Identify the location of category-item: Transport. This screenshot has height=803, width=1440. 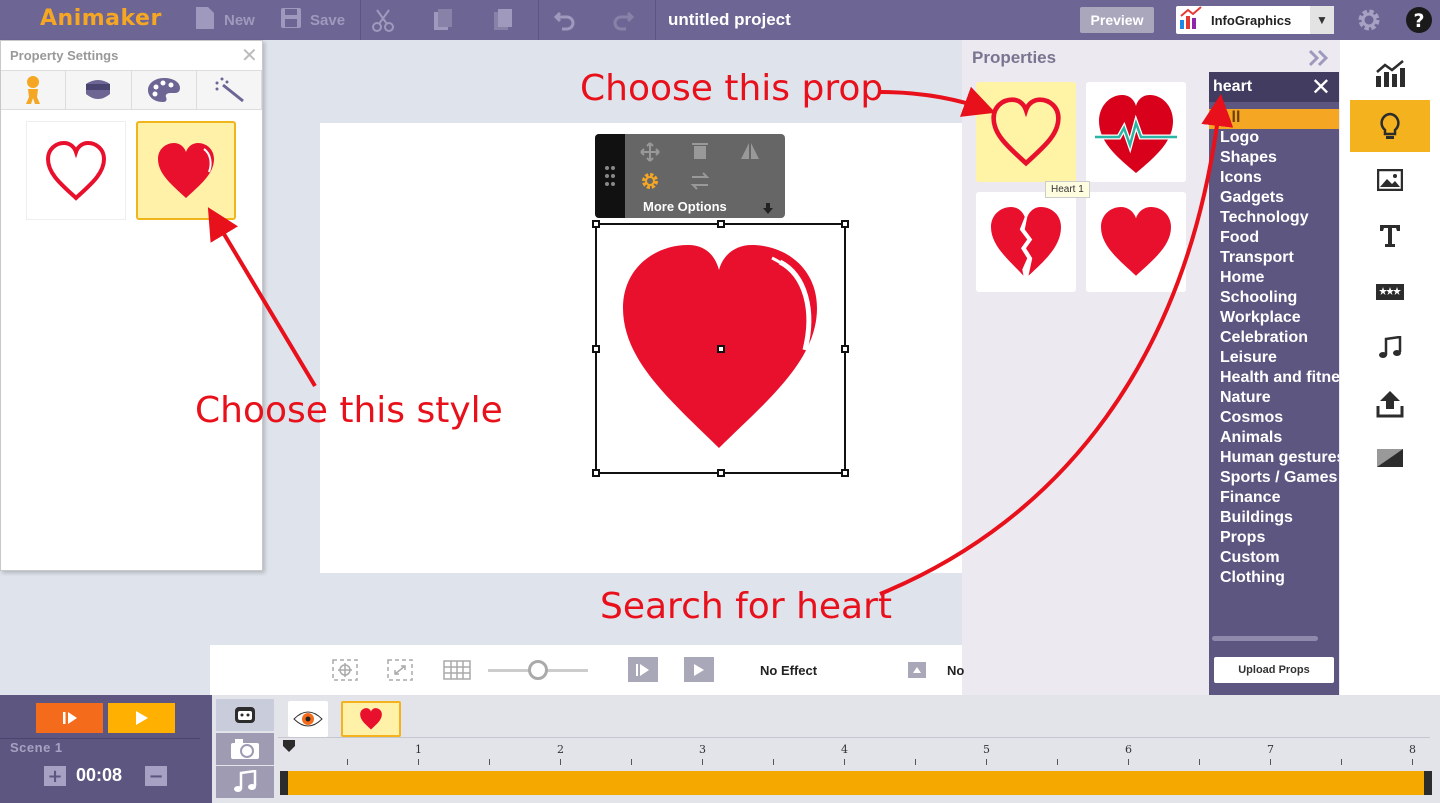
(1274, 259).